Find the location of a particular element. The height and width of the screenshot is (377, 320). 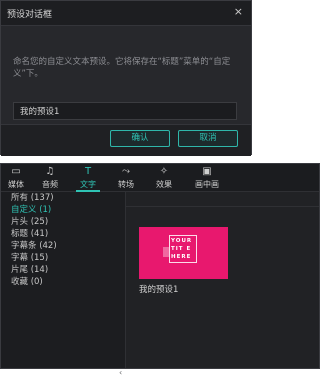

category-subtitles: 字幕 (15) is located at coordinates (63, 258).